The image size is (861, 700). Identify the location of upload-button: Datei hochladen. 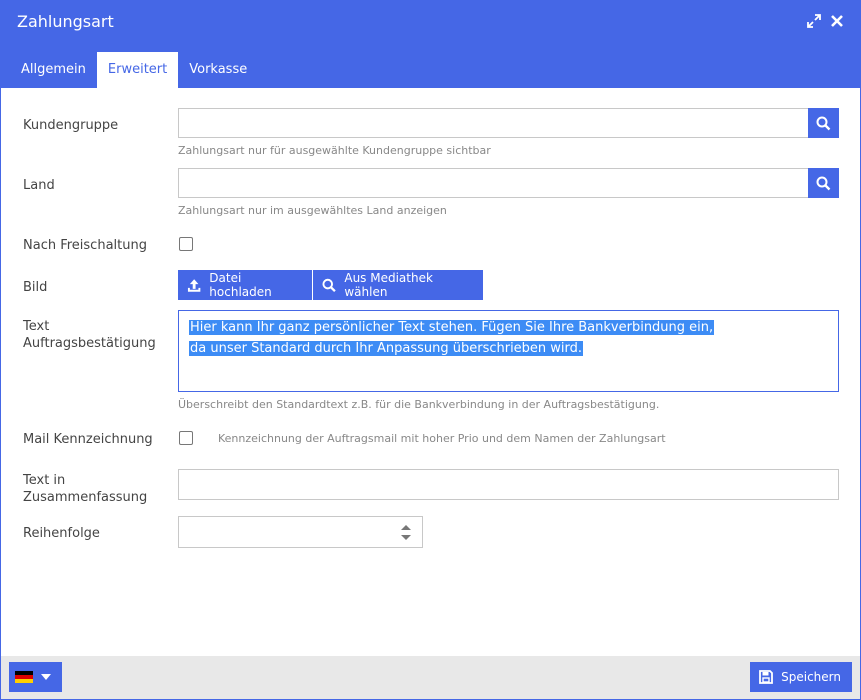
(245, 285).